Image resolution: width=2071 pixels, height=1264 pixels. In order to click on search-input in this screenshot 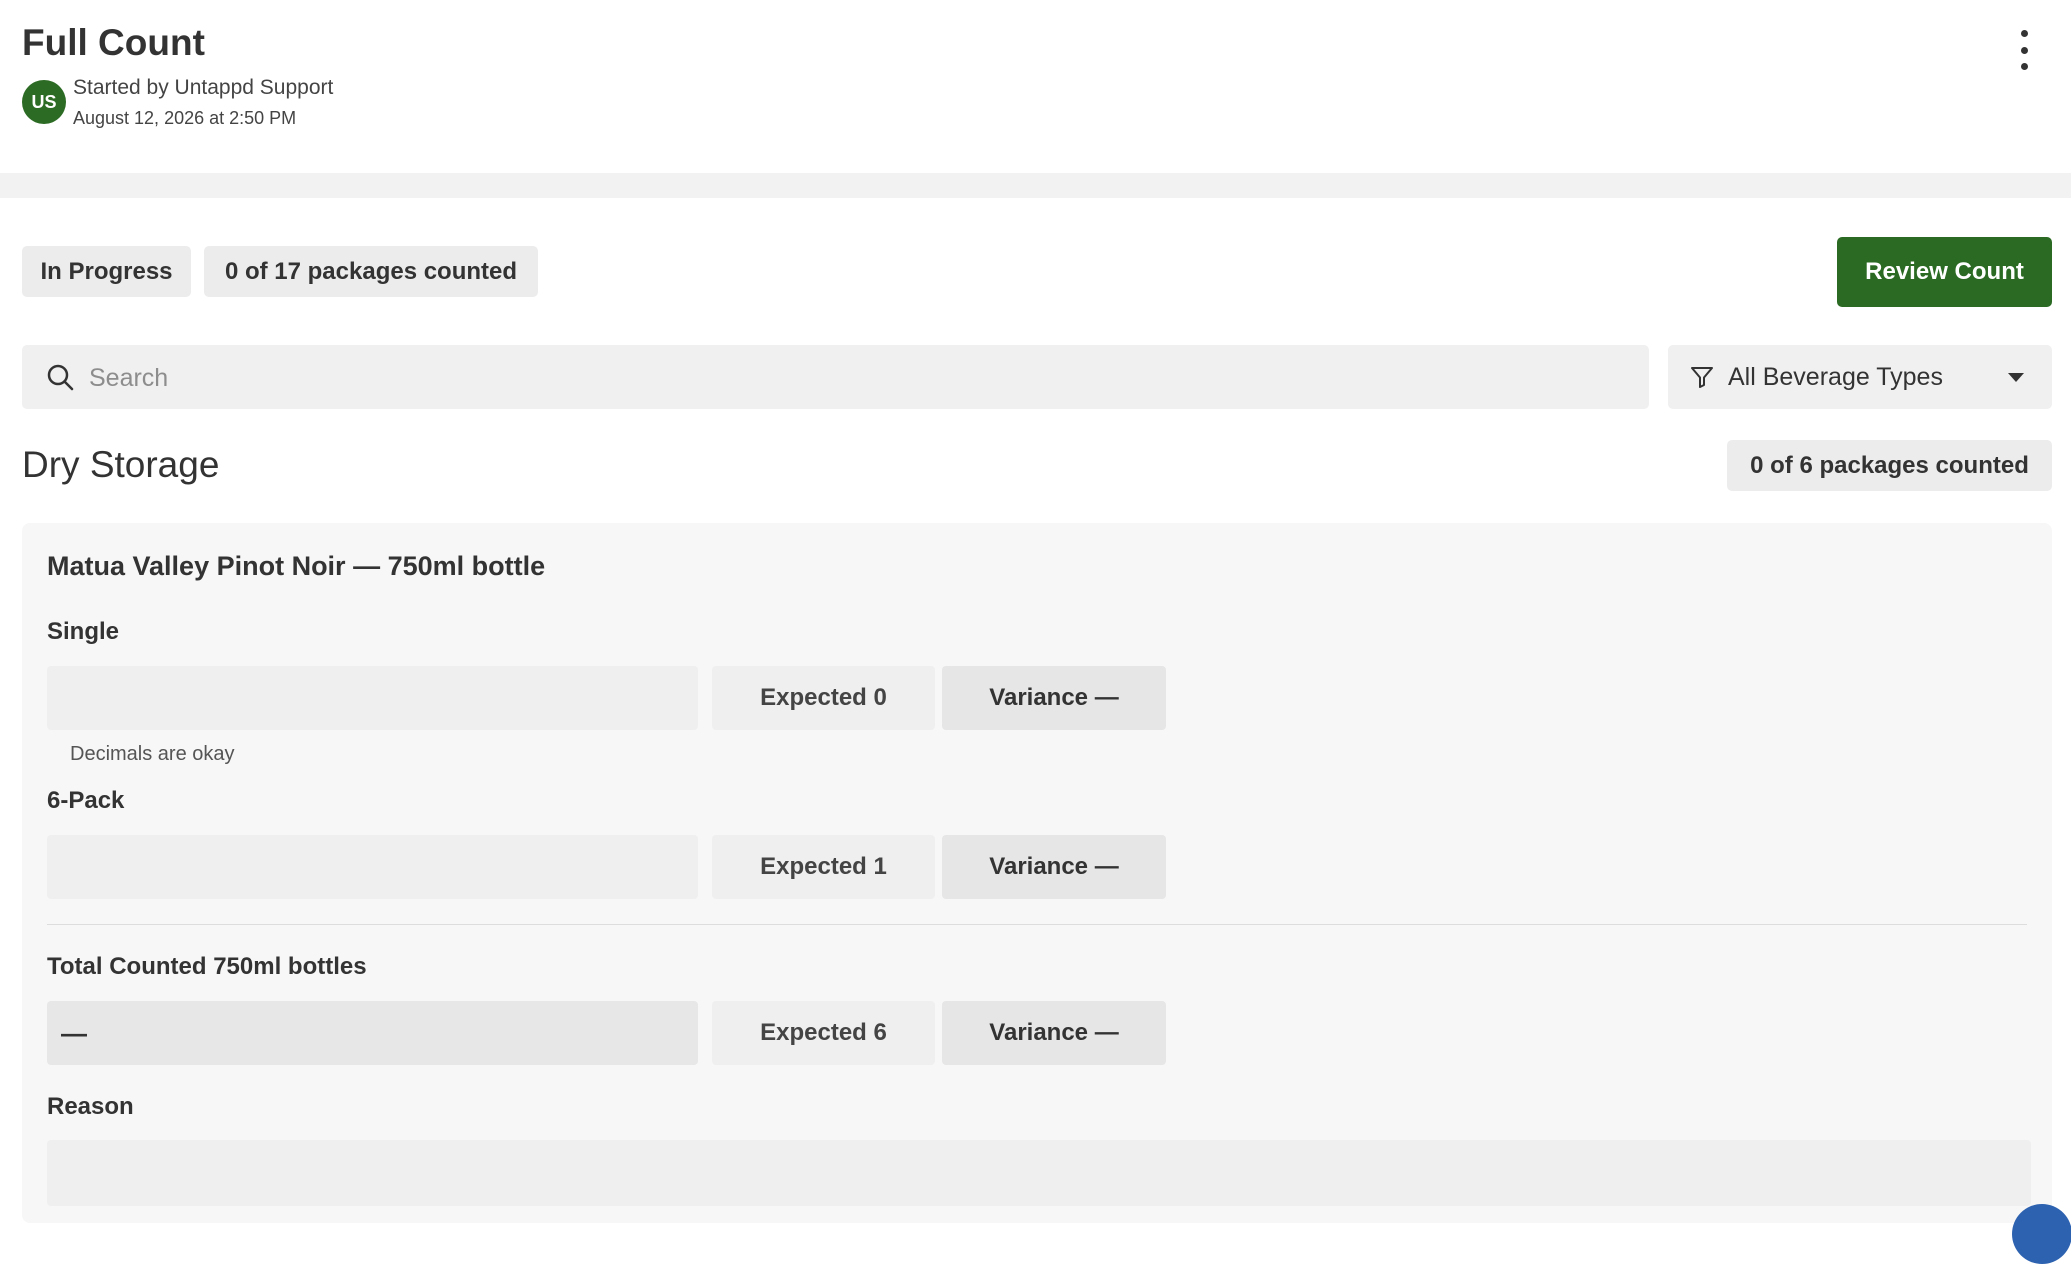, I will do `click(859, 378)`.